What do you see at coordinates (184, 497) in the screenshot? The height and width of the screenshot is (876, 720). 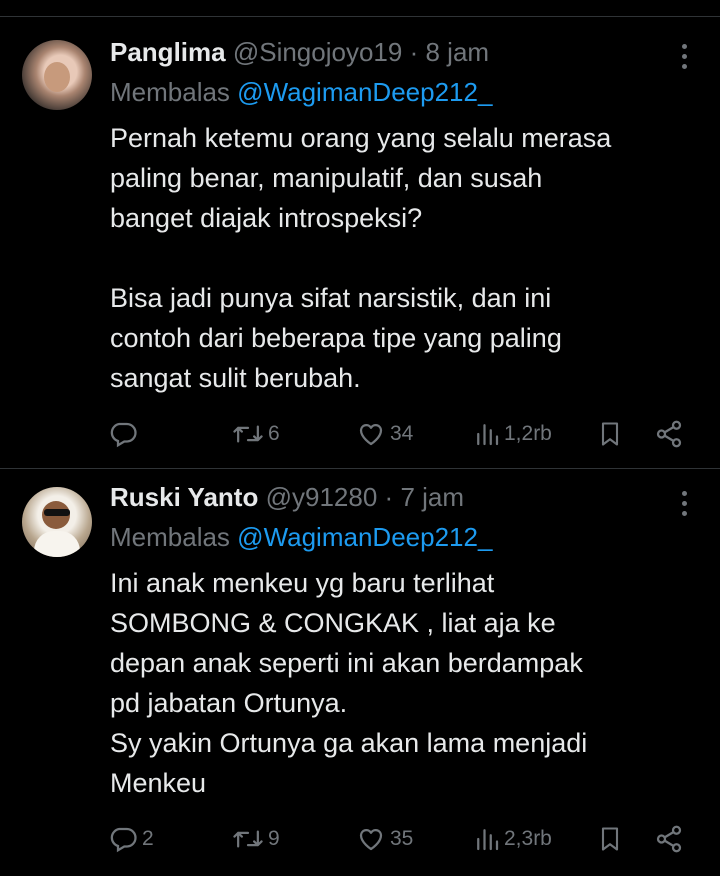 I see `display-name: Ruski Yanto` at bounding box center [184, 497].